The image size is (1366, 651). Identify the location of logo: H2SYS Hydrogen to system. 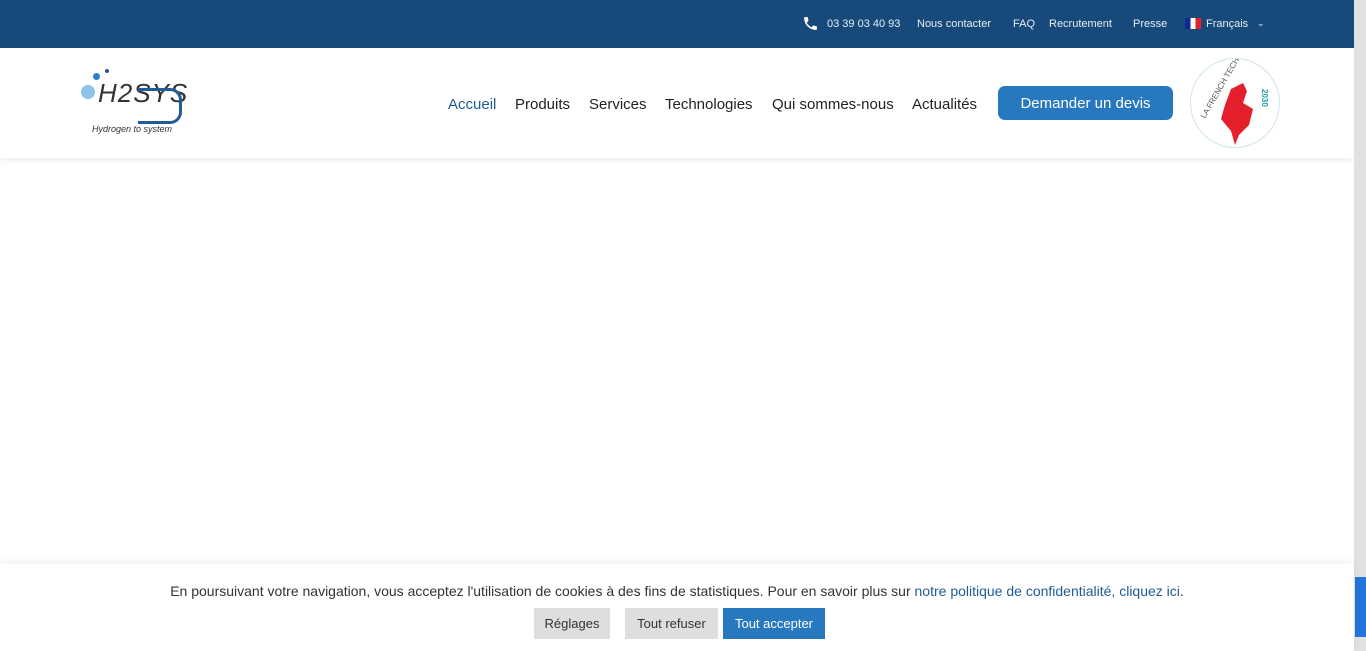
(133, 103).